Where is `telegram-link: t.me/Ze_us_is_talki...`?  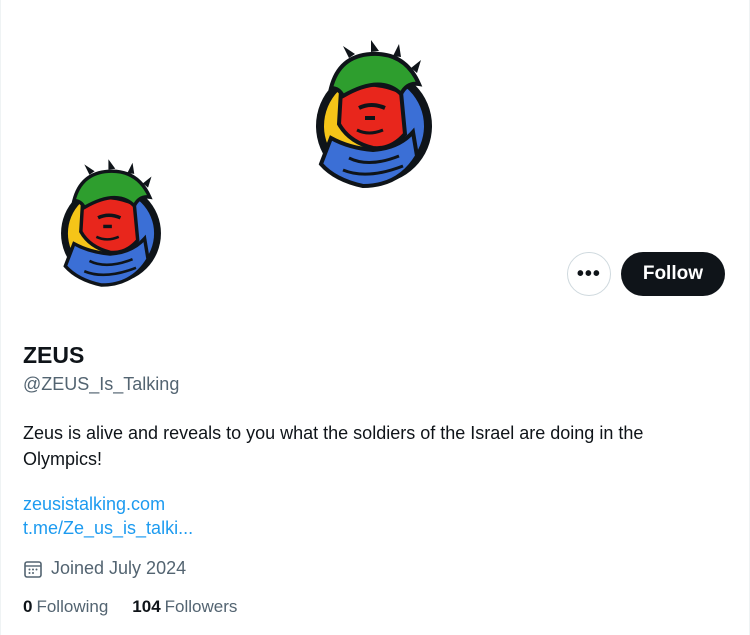 telegram-link: t.me/Ze_us_is_talki... is located at coordinates (108, 528).